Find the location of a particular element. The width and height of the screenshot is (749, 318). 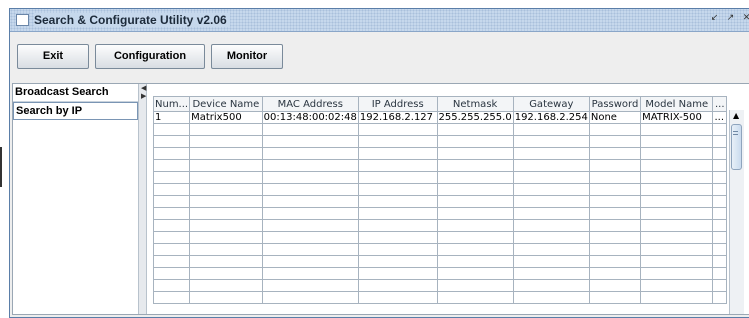

column-header: Device Name is located at coordinates (226, 104).